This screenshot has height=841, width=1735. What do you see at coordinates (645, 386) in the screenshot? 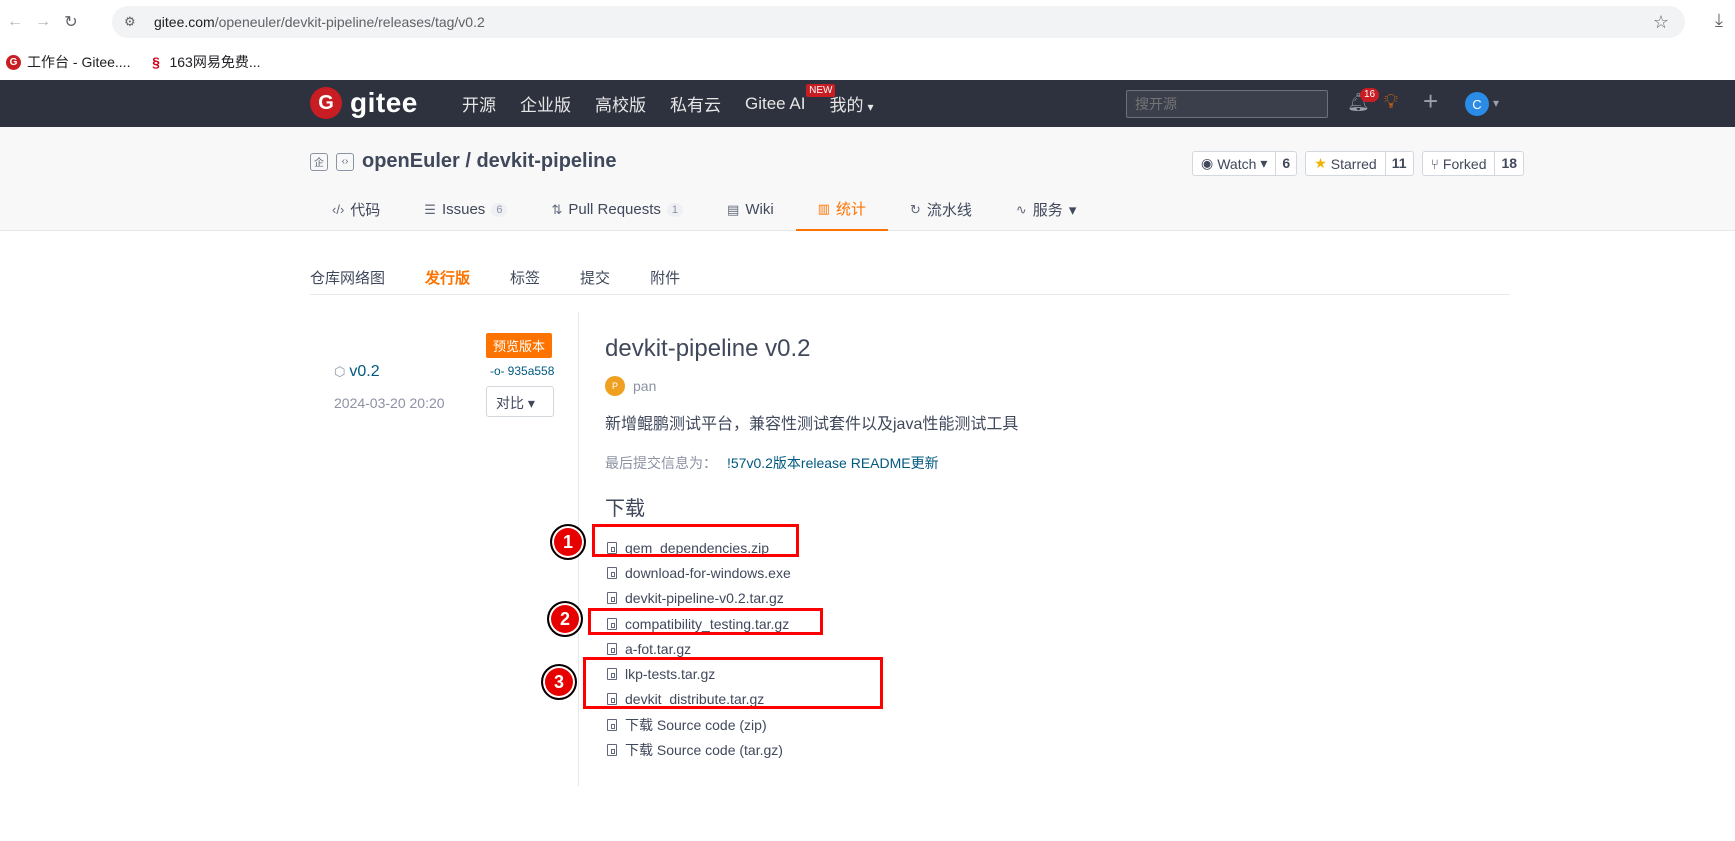
I see `author-name: pan` at bounding box center [645, 386].